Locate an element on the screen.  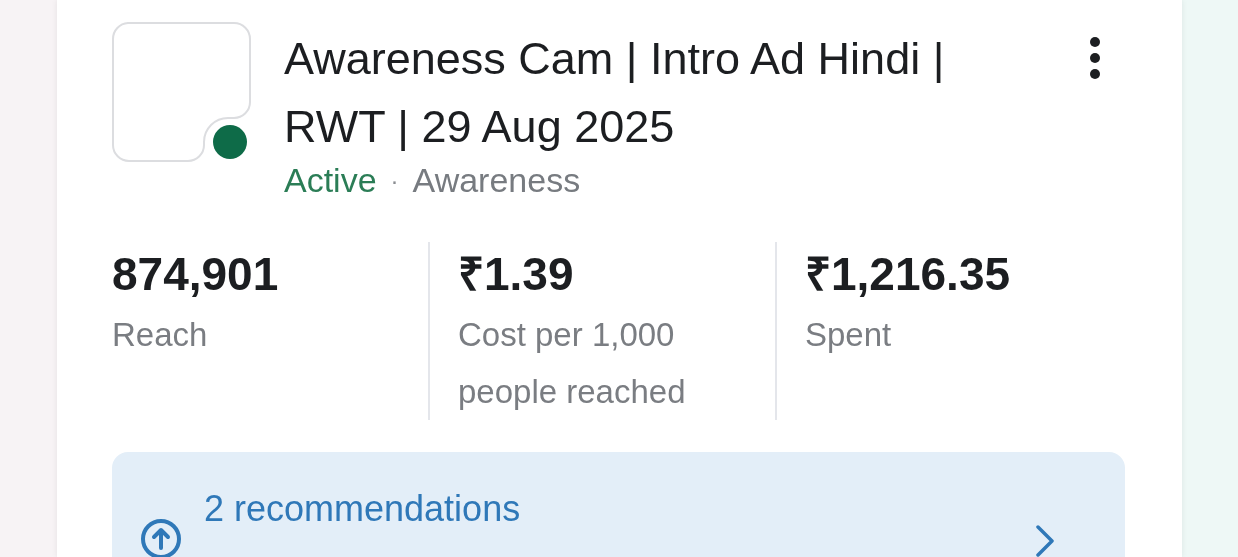
campaign-title: Awareness Cam | Intro Ad Hindi | RWT | 29 Aug 2025 is located at coordinates (644, 93).